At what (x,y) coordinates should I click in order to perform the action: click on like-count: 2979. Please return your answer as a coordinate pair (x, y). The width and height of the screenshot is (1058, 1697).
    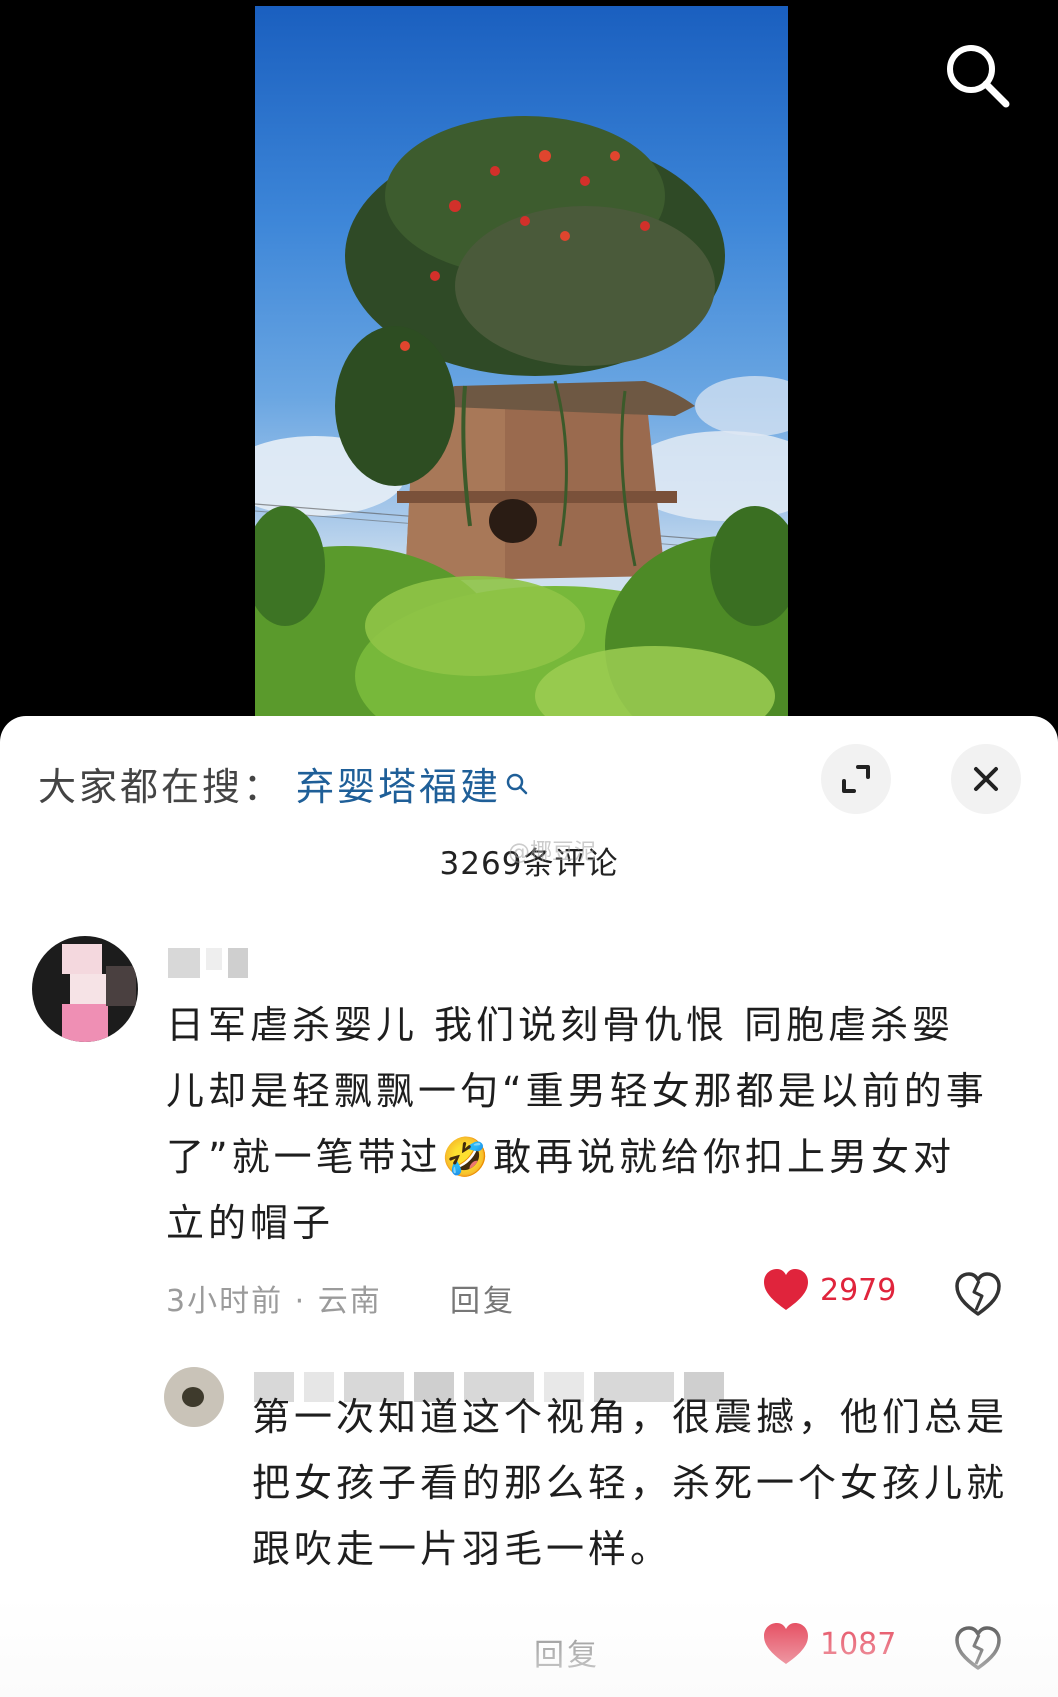
    Looking at the image, I should click on (858, 1290).